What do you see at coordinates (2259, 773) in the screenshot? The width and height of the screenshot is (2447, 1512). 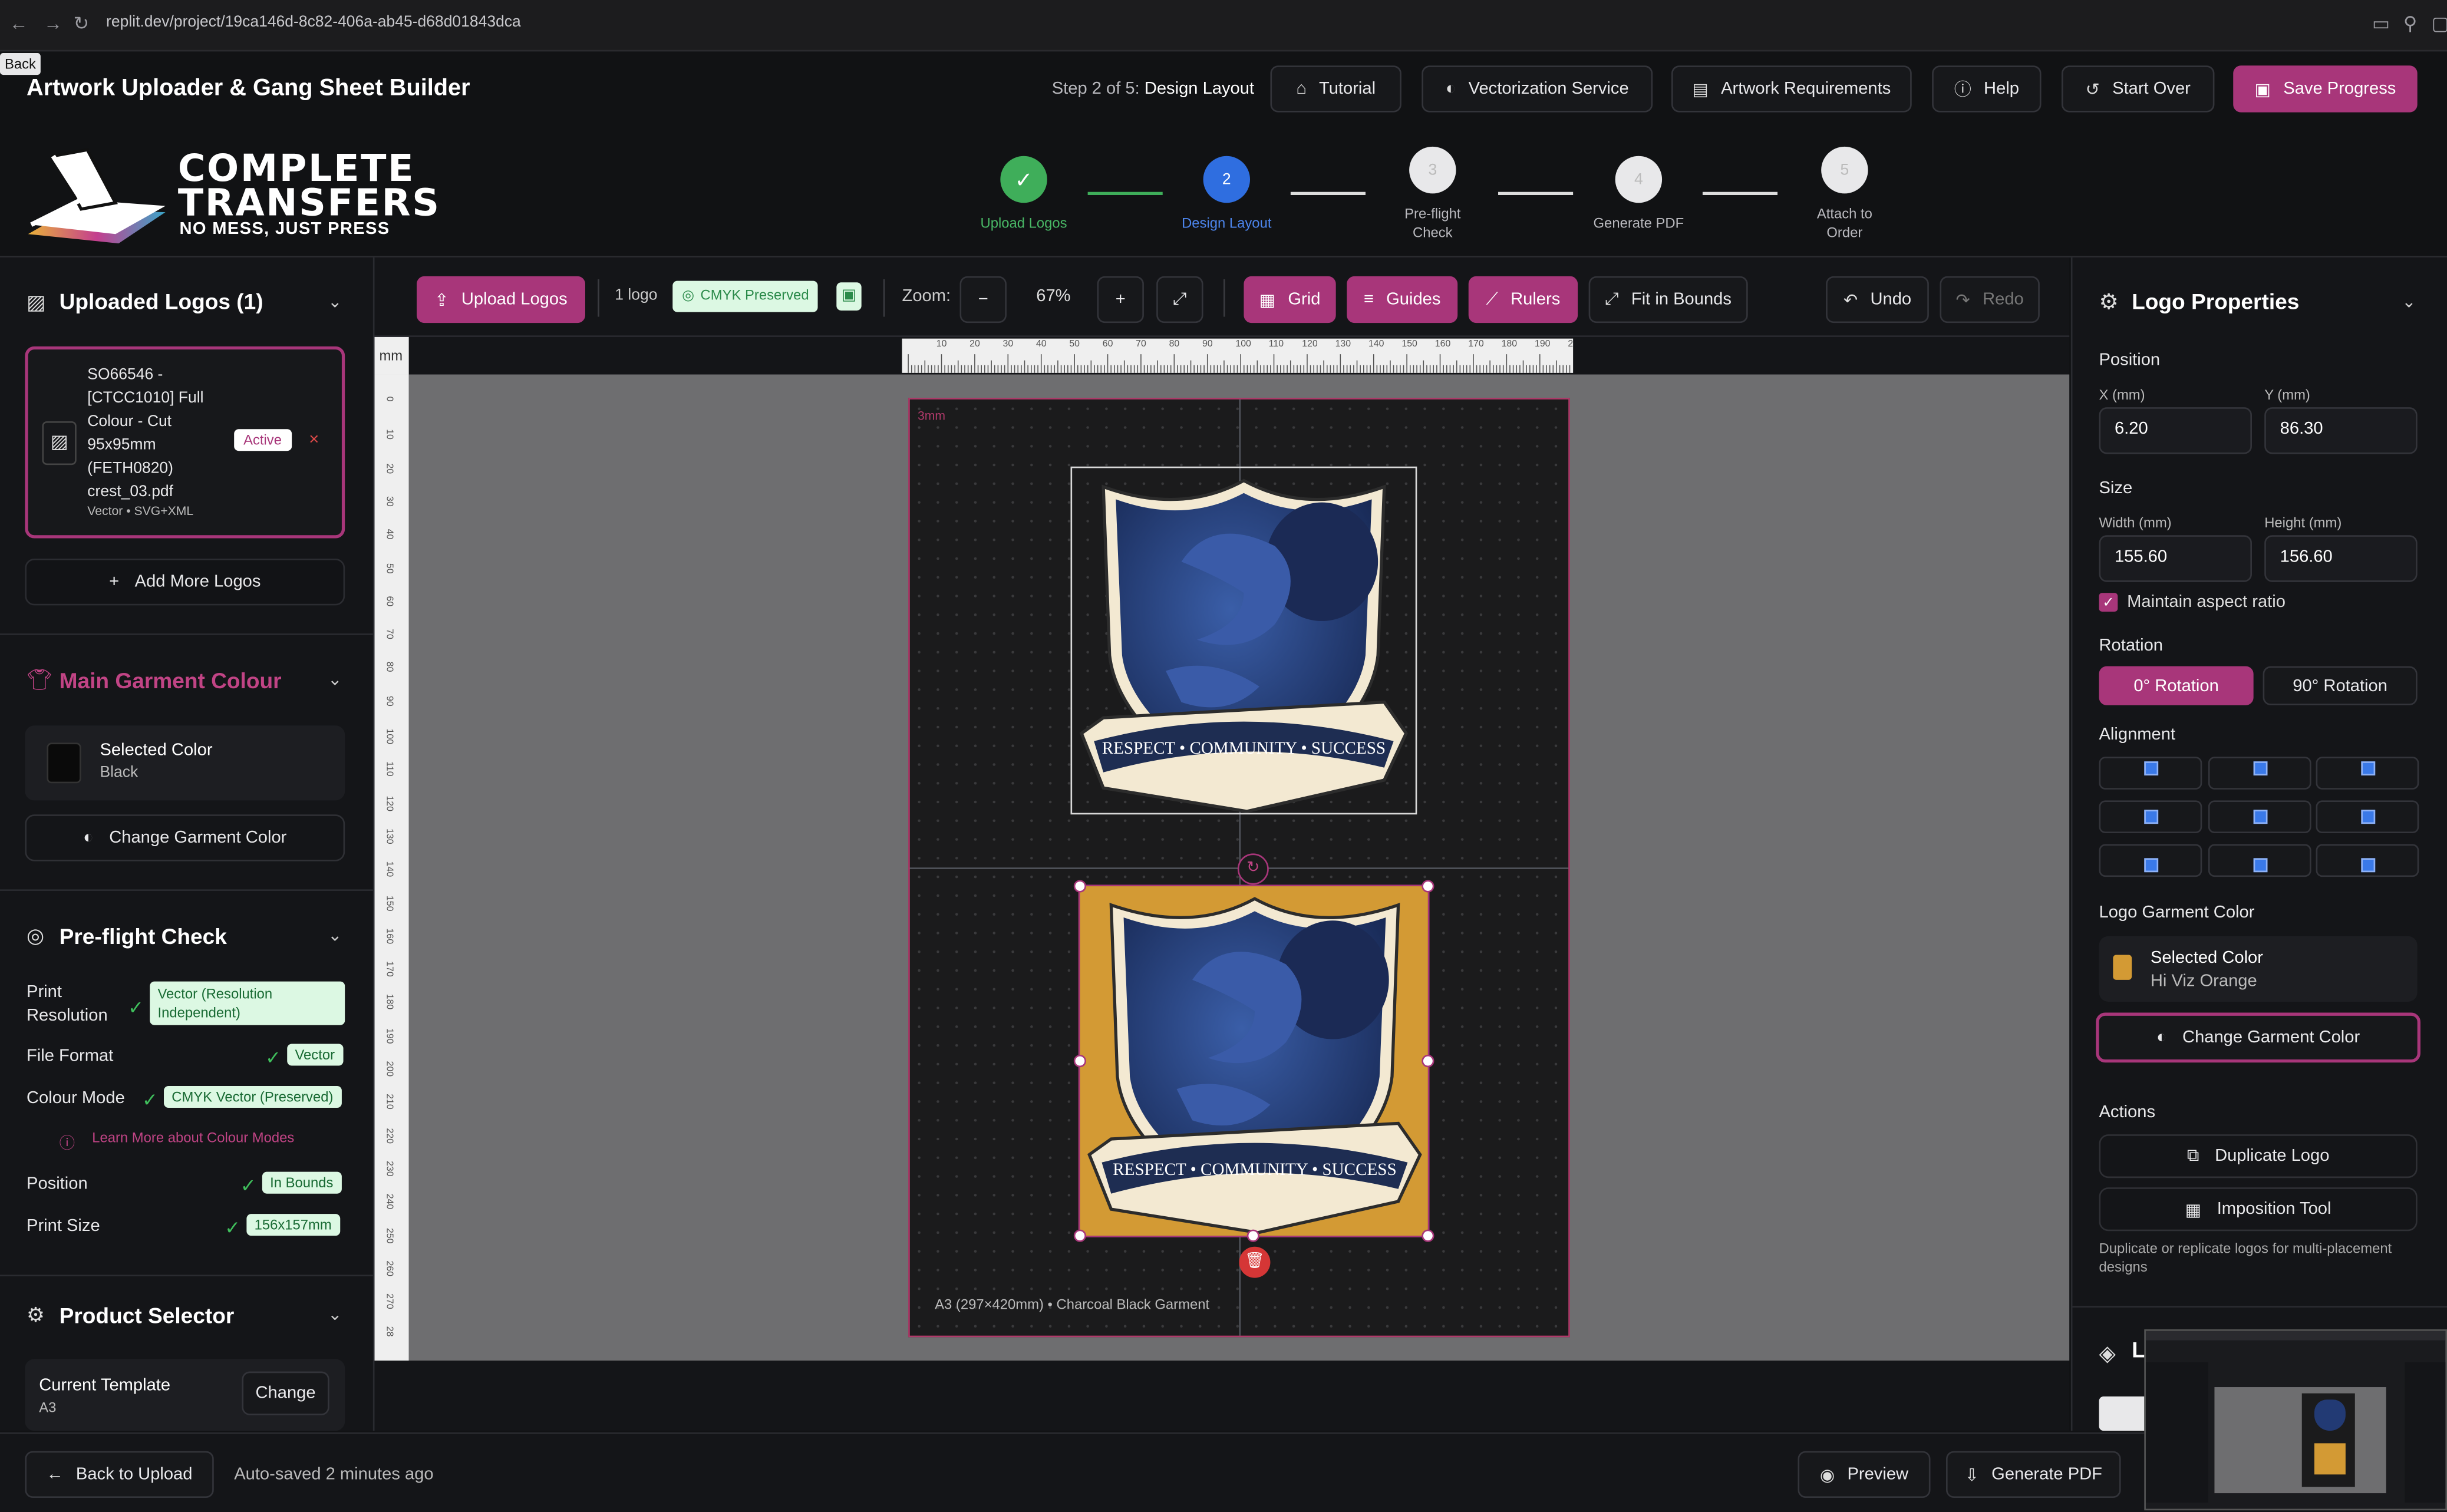 I see `align-top-center-button` at bounding box center [2259, 773].